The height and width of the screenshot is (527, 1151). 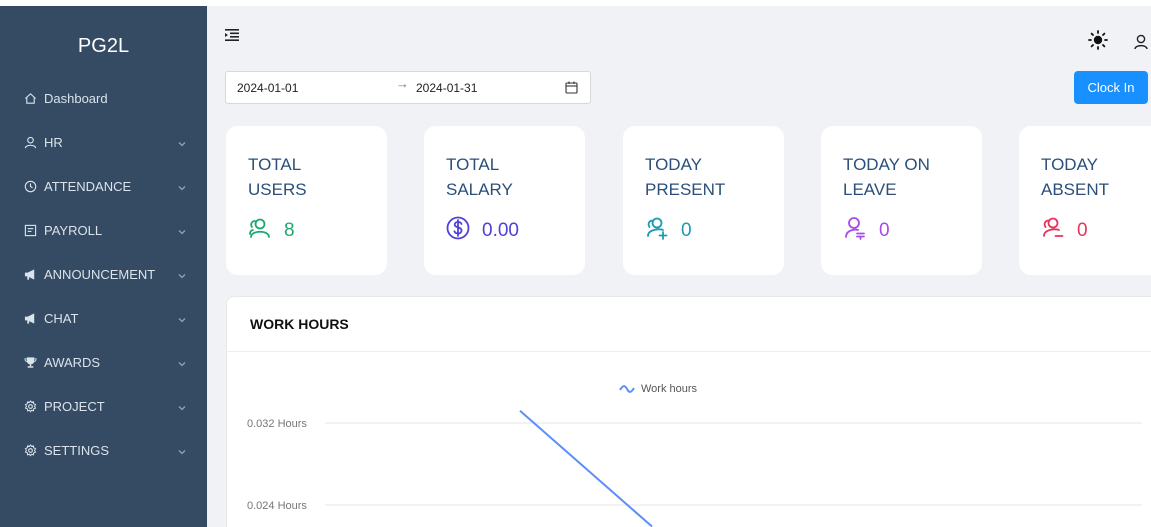 What do you see at coordinates (277, 189) in the screenshot?
I see `stat-label-line2: USERS` at bounding box center [277, 189].